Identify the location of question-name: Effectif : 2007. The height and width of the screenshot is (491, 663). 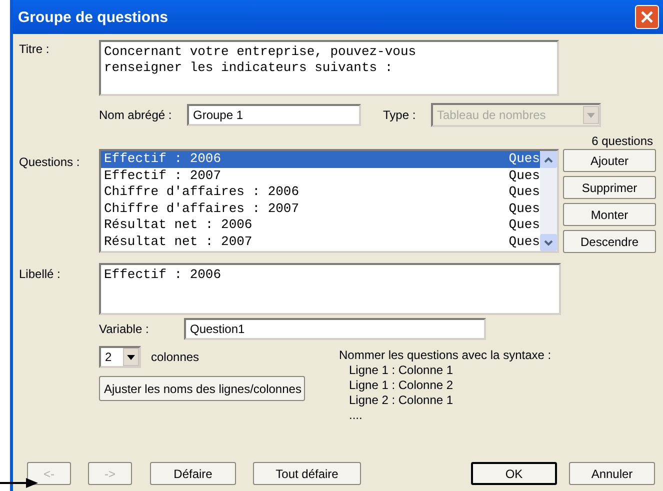
(163, 176).